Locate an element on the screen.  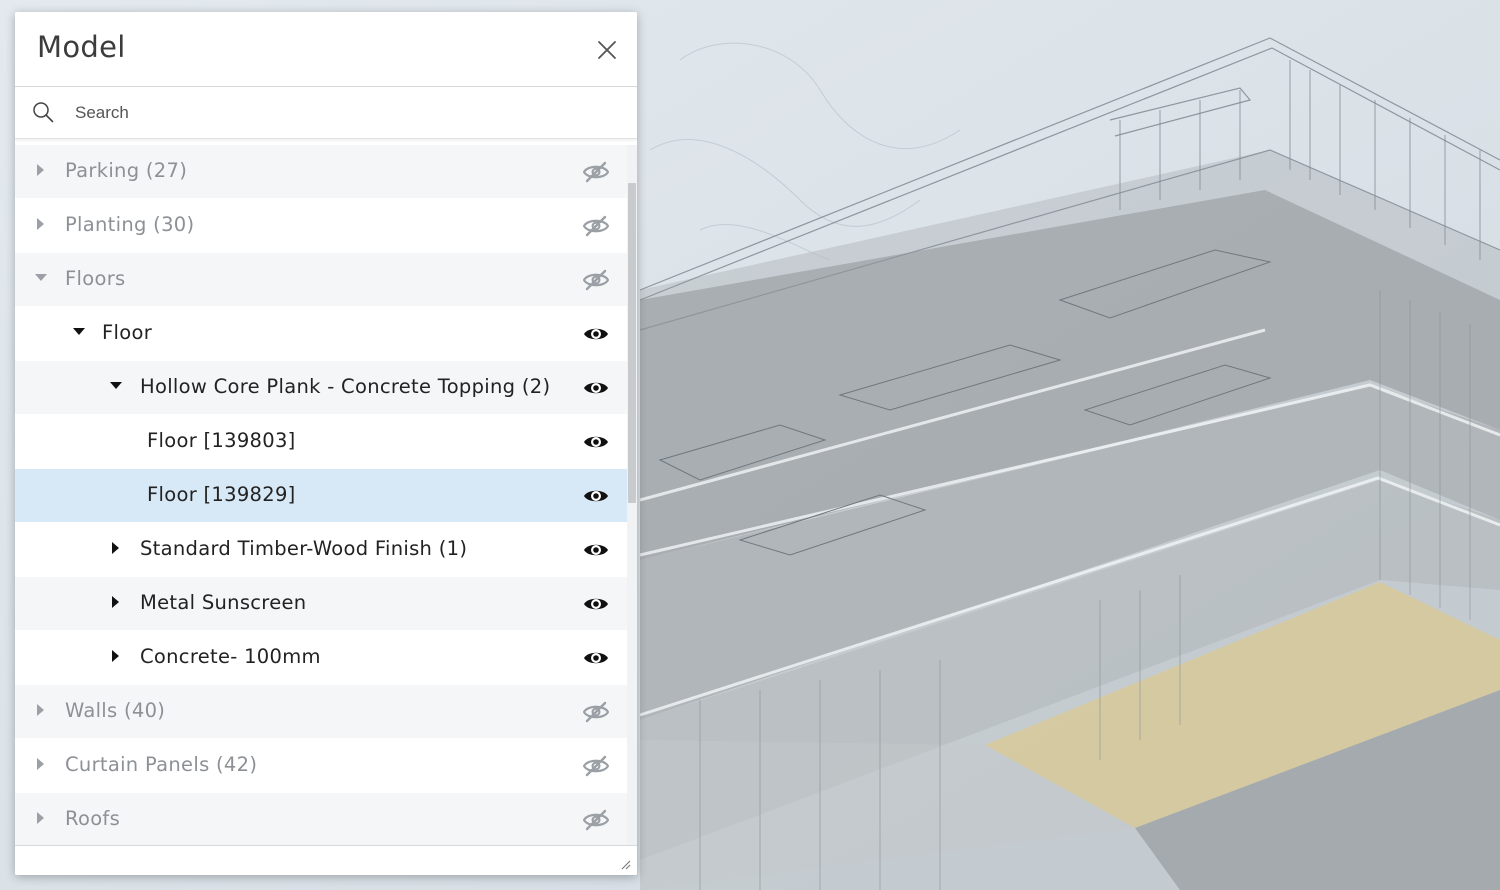
tree-row: Parking (27) is located at coordinates (321, 172).